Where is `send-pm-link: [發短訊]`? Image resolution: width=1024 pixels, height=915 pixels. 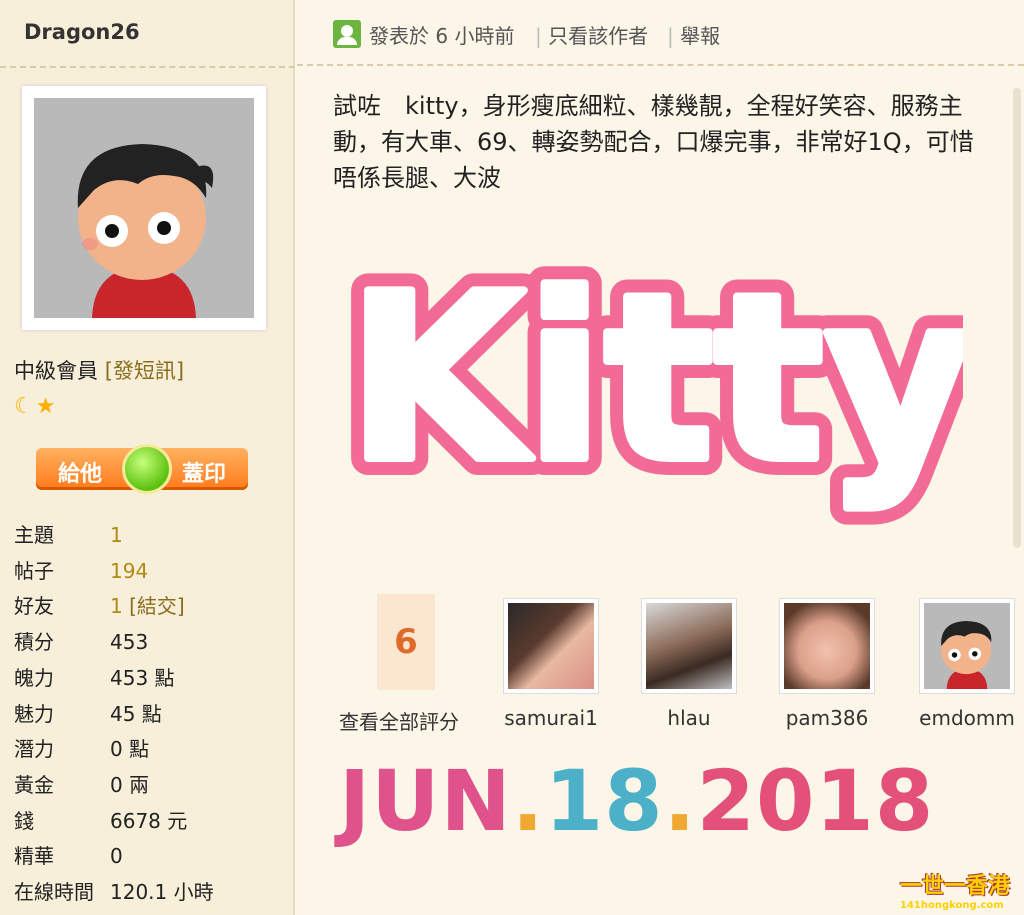
send-pm-link: [發短訊] is located at coordinates (144, 371).